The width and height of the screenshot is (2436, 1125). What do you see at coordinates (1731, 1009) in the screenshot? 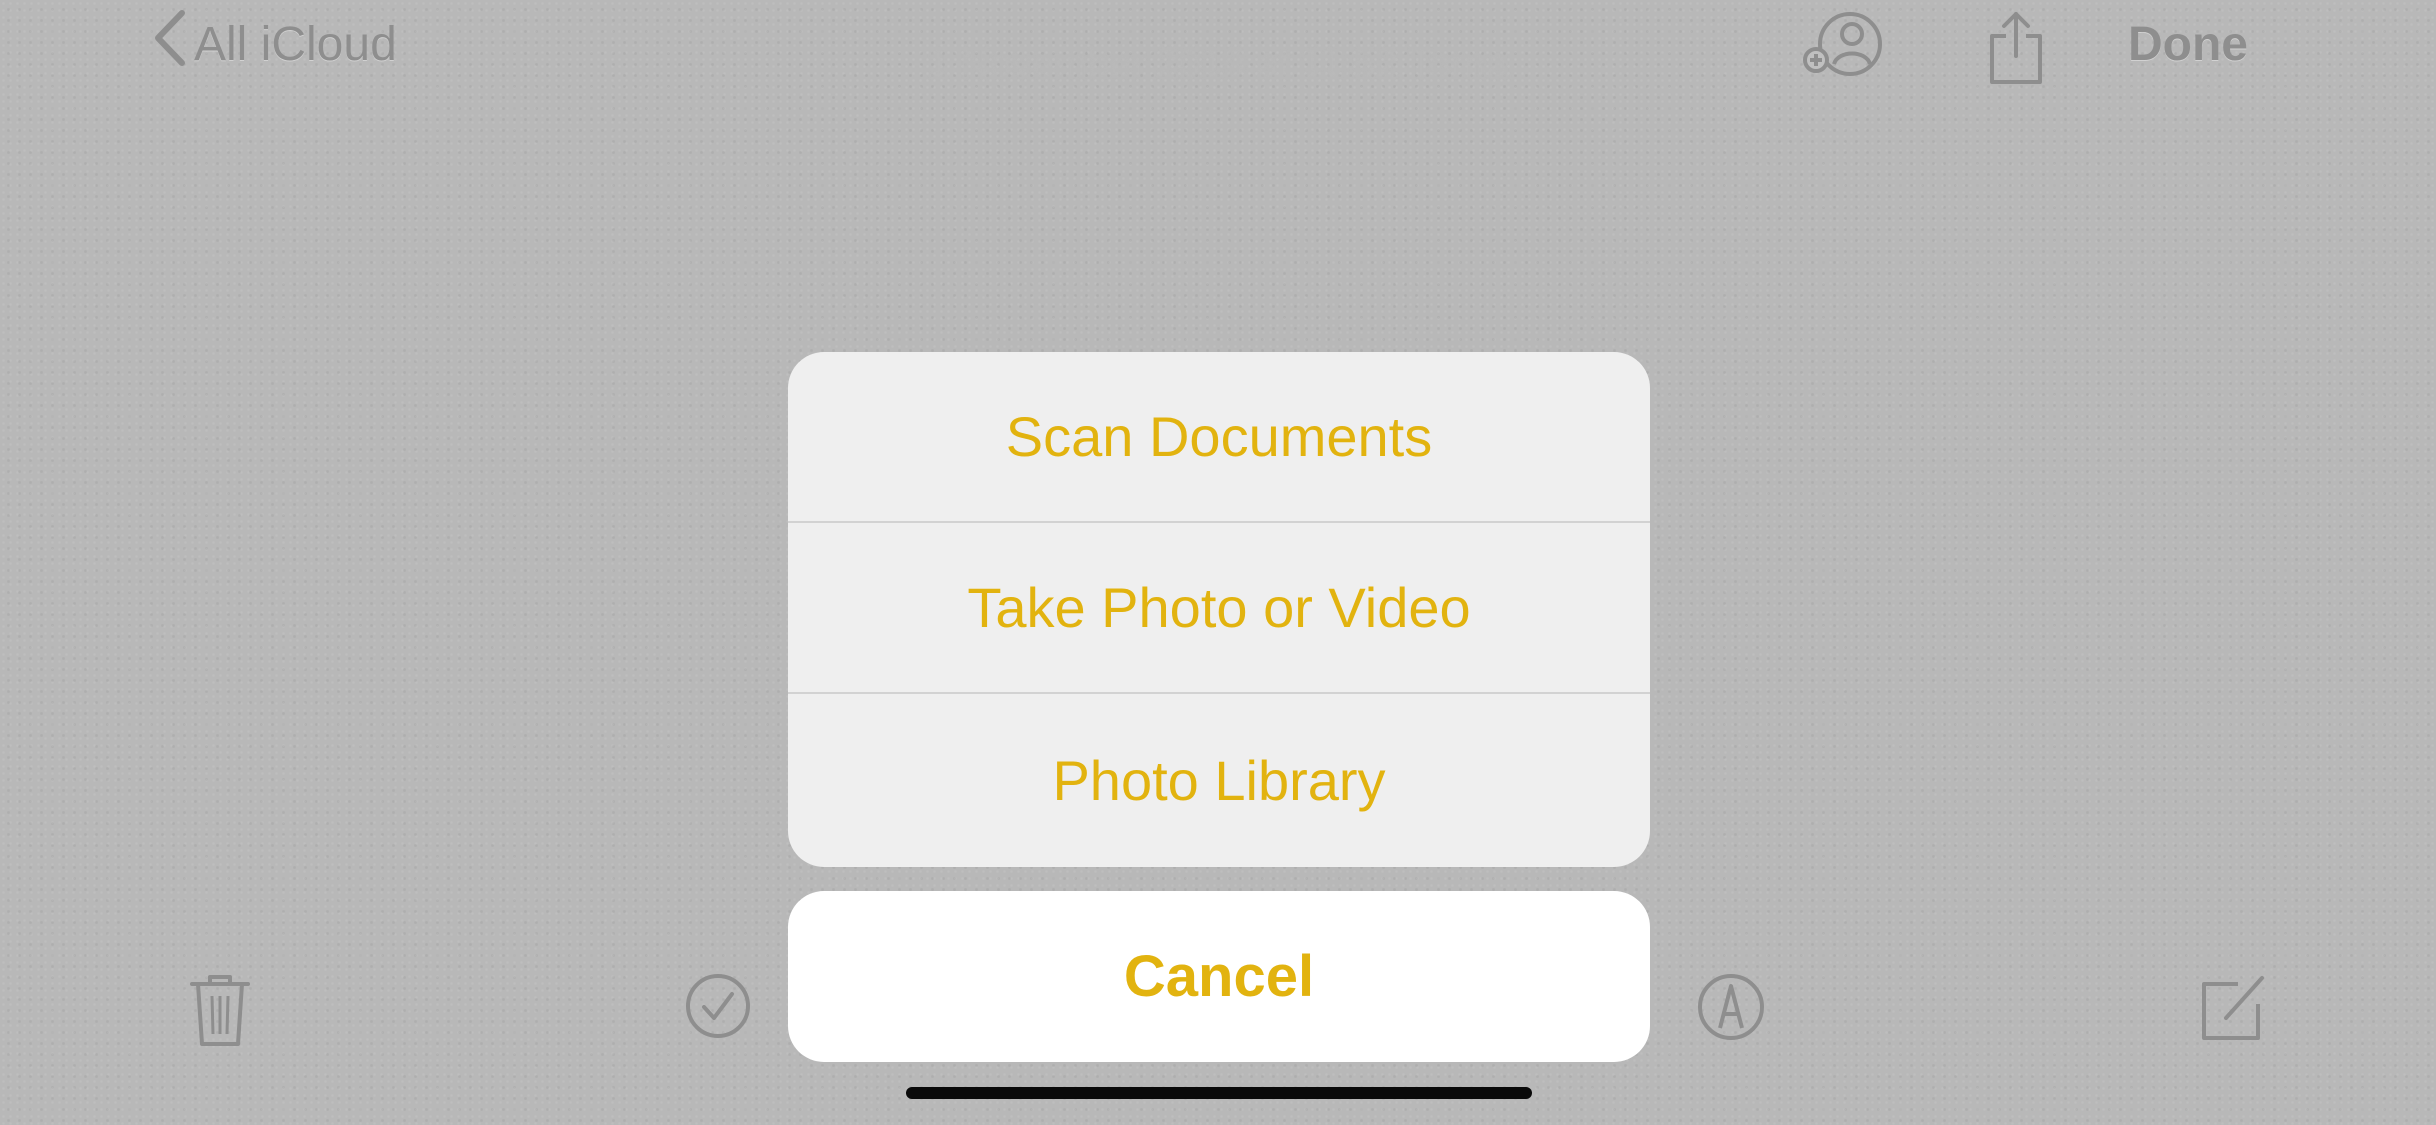
I see `markup-icon` at bounding box center [1731, 1009].